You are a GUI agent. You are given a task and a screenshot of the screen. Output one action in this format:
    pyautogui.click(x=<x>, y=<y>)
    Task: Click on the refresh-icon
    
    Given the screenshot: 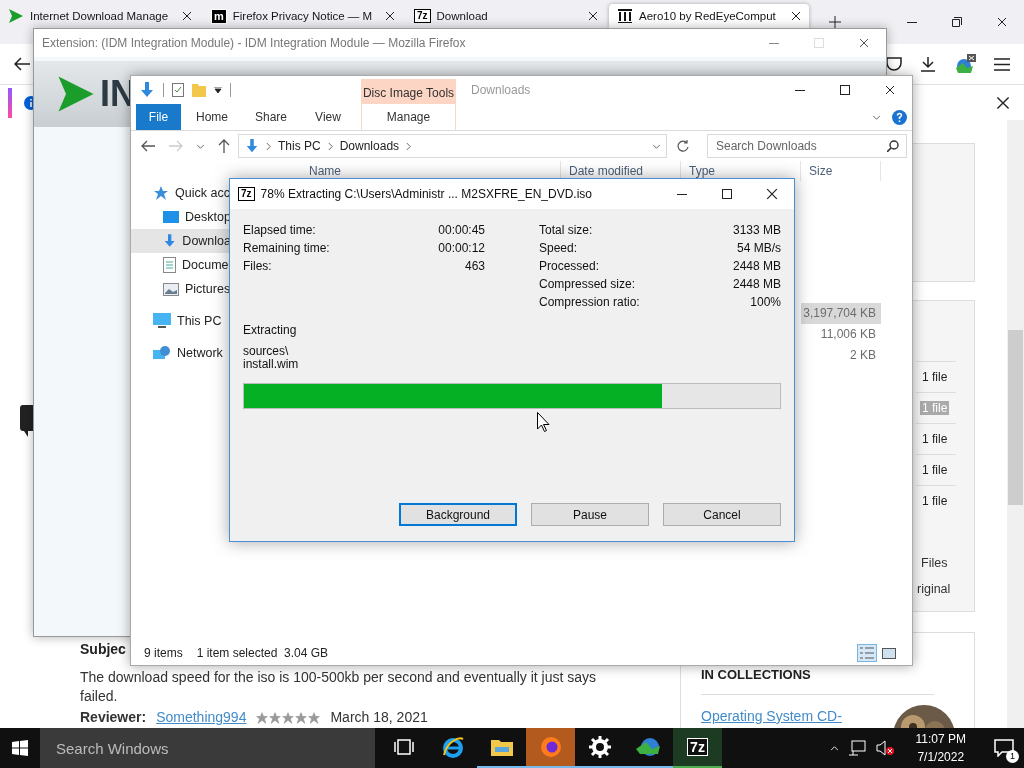 What is the action you would take?
    pyautogui.click(x=683, y=146)
    